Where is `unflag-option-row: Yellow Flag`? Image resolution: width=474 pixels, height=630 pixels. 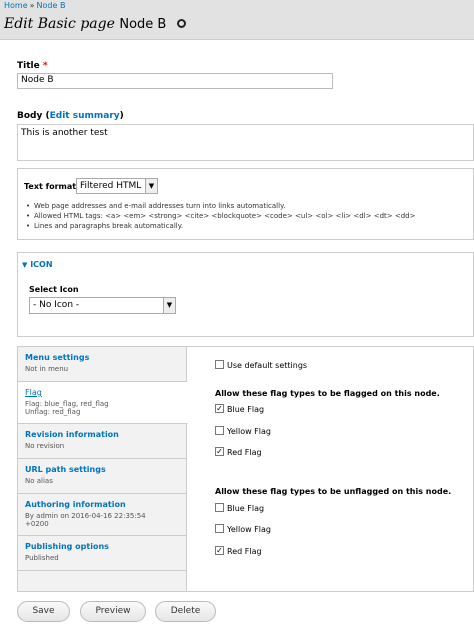
unflag-option-row: Yellow Flag is located at coordinates (243, 529).